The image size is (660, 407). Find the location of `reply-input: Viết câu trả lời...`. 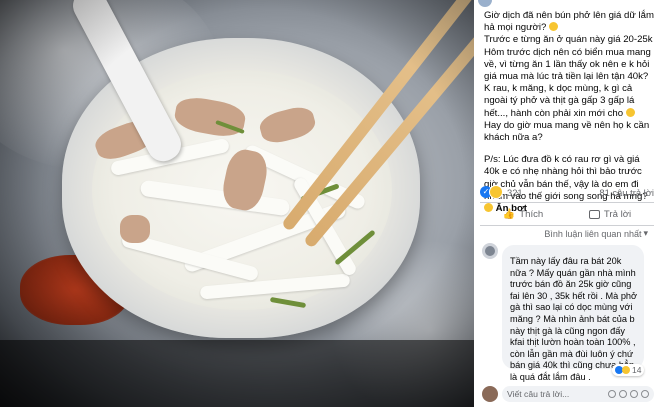

reply-input: Viết câu trả lời... is located at coordinates (578, 394).